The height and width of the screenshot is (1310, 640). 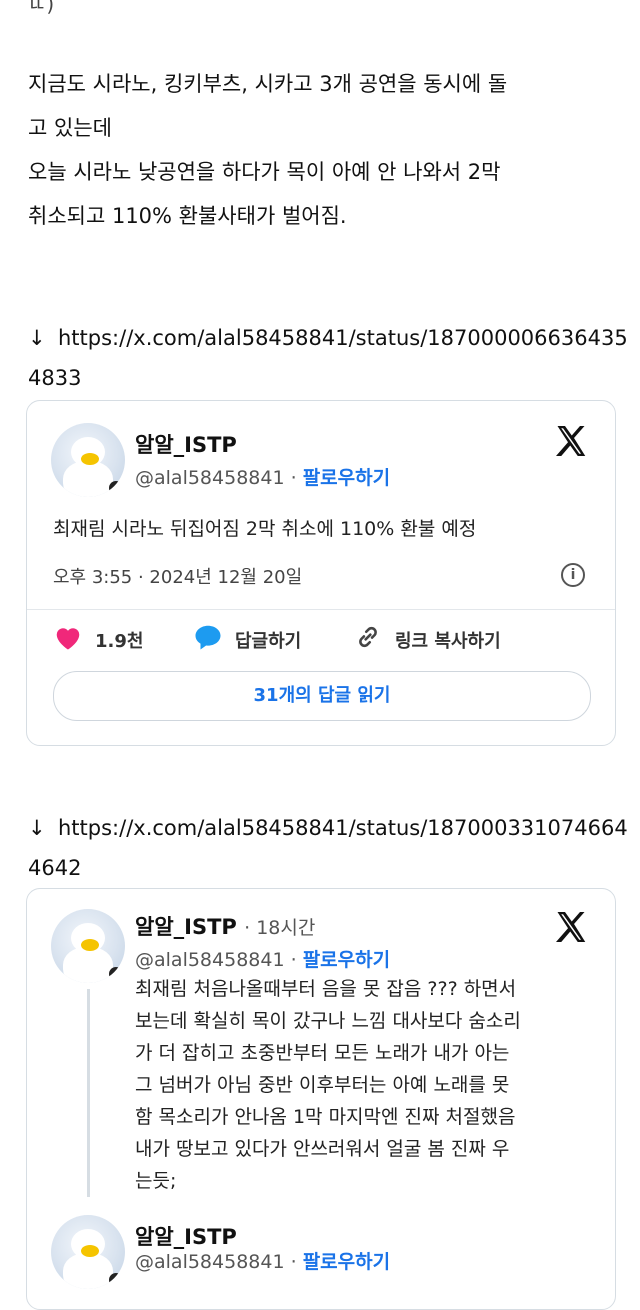 I want to click on heart-icon, so click(x=68, y=639).